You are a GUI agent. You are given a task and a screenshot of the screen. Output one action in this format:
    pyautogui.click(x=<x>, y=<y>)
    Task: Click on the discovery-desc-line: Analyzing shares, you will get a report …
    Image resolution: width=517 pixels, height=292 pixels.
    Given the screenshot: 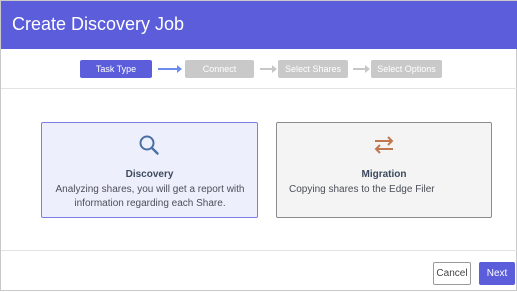 What is the action you would take?
    pyautogui.click(x=150, y=189)
    